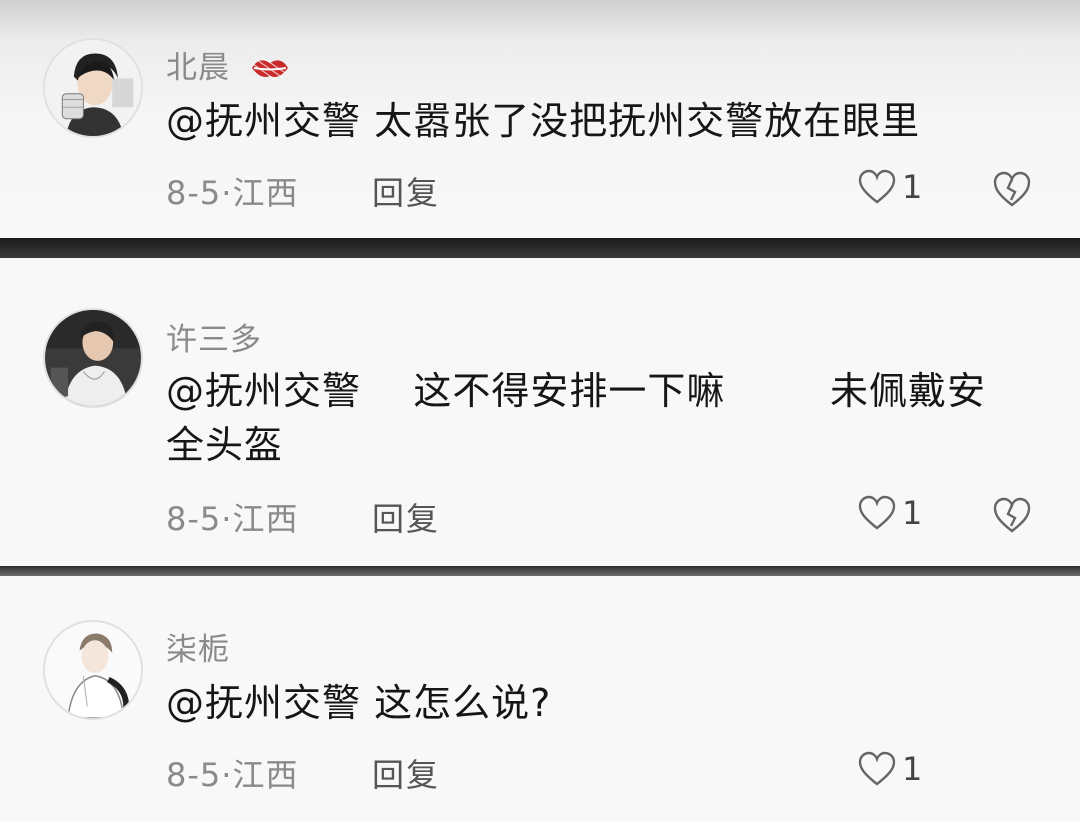 Image resolution: width=1080 pixels, height=822 pixels. Describe the element at coordinates (198, 650) in the screenshot. I see `username-text: 柒栀` at that location.